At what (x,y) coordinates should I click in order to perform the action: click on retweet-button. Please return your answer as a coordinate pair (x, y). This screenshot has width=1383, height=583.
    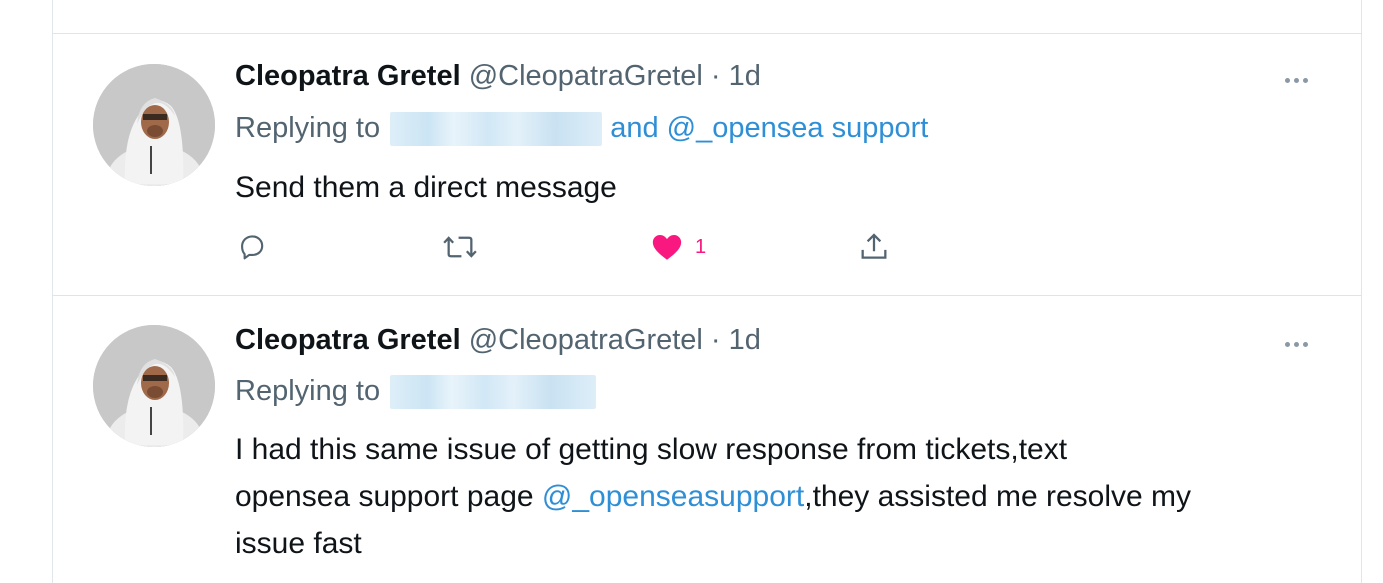
    Looking at the image, I should click on (460, 247).